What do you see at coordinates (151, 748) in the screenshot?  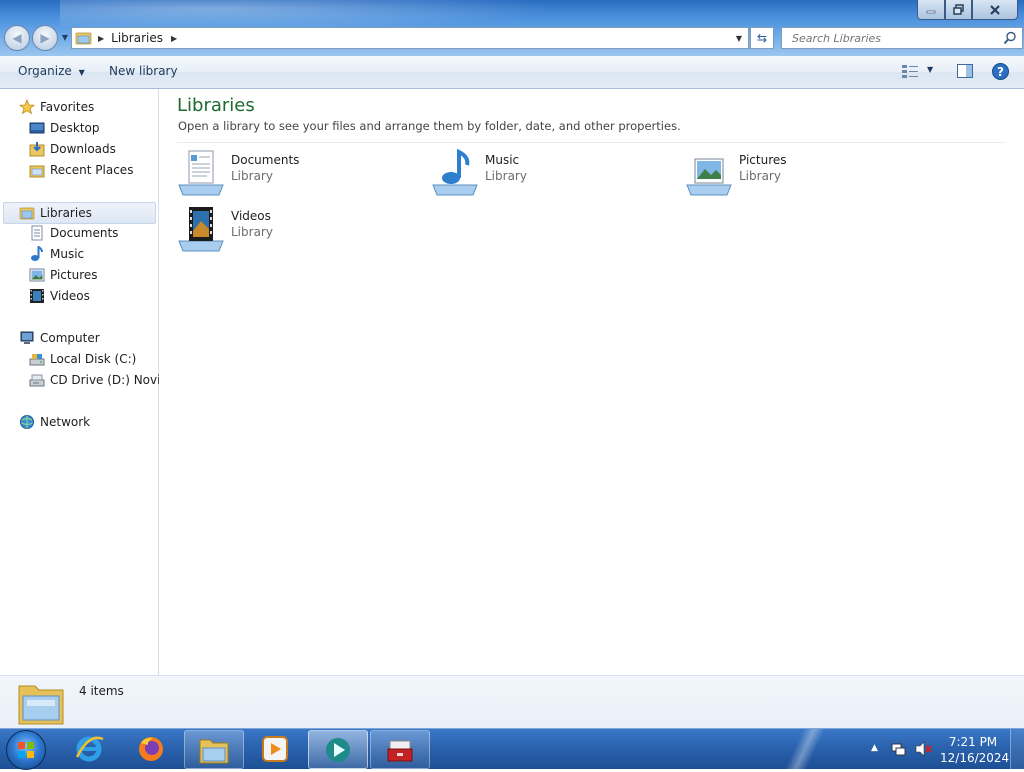 I see `taskbar-firefox` at bounding box center [151, 748].